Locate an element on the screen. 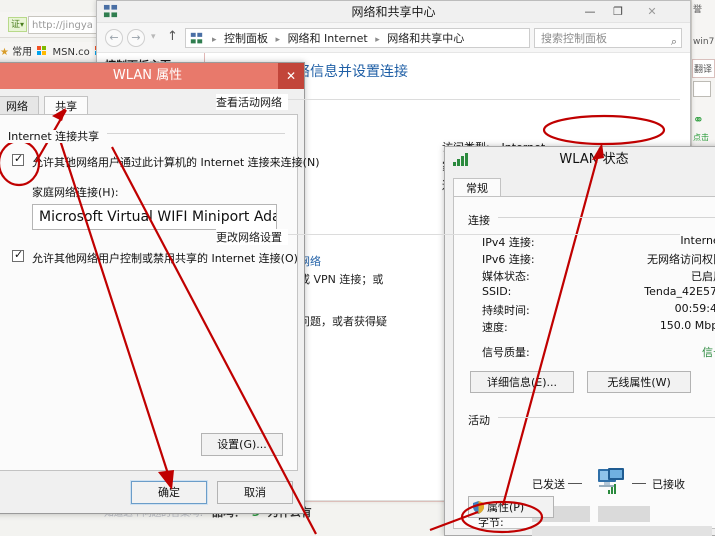 The height and width of the screenshot is (536, 715). close-button: ✕ is located at coordinates (652, 12).